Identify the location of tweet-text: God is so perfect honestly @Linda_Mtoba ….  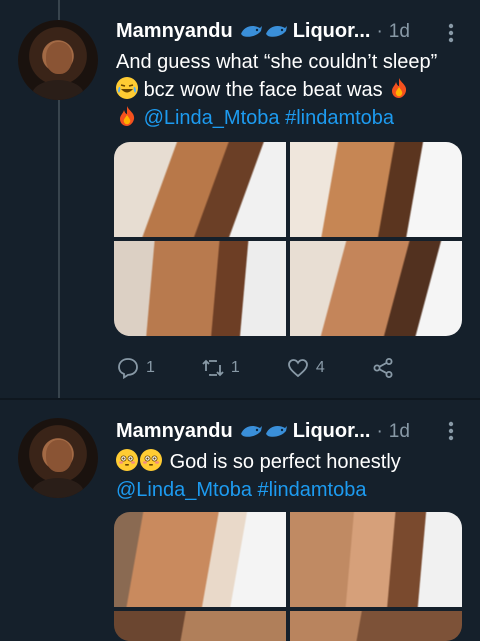
(294, 476).